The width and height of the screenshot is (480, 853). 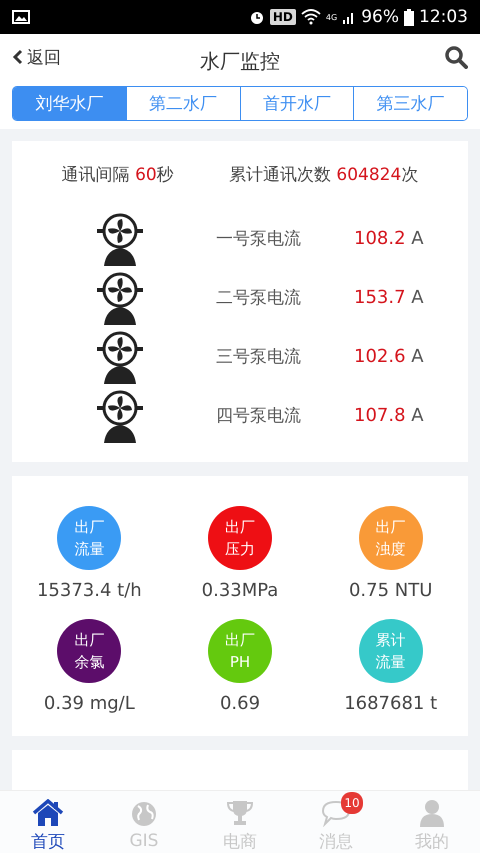 What do you see at coordinates (389, 415) in the screenshot?
I see `pump-current: 107.8 A` at bounding box center [389, 415].